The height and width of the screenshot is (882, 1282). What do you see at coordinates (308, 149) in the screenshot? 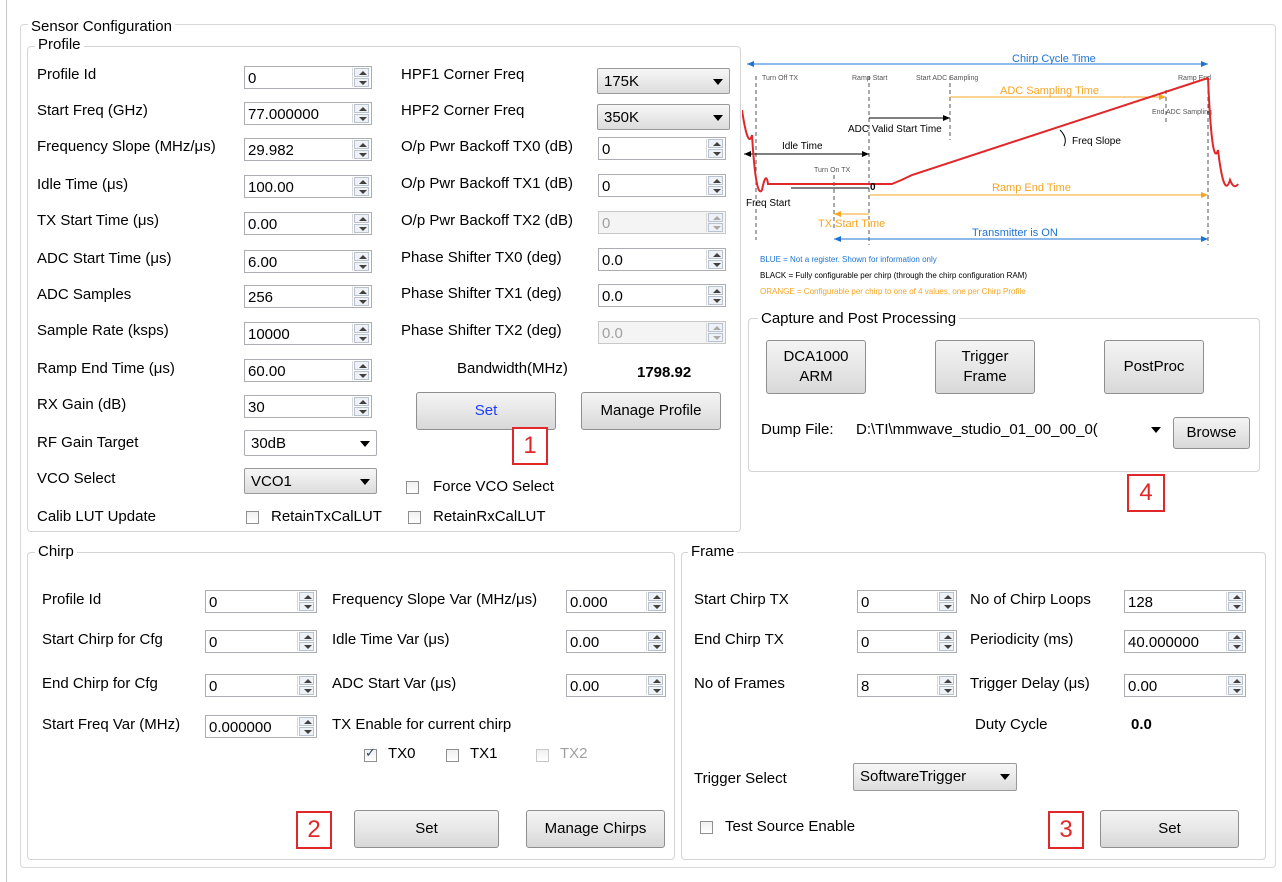
I see `freq-slope-input: 29.982` at bounding box center [308, 149].